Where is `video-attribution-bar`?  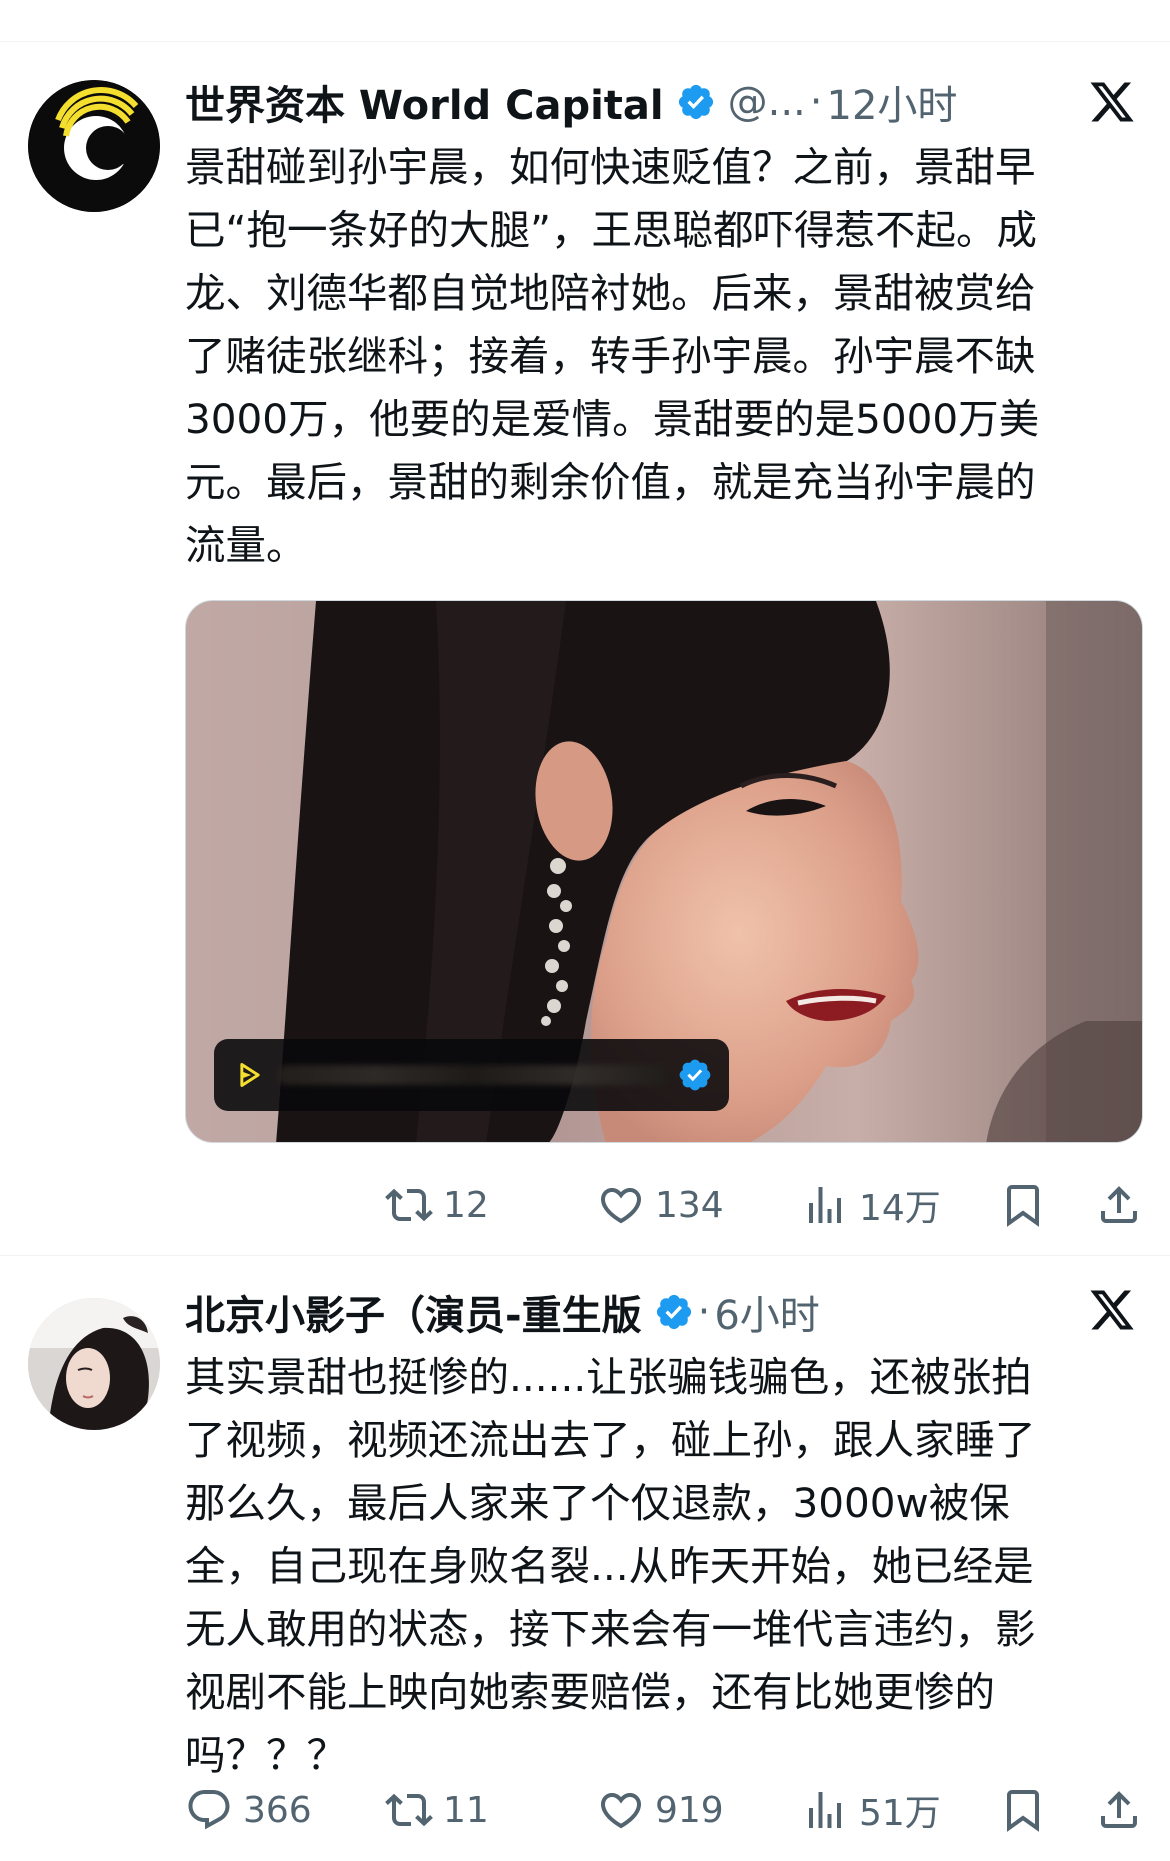
video-attribution-bar is located at coordinates (471, 1075).